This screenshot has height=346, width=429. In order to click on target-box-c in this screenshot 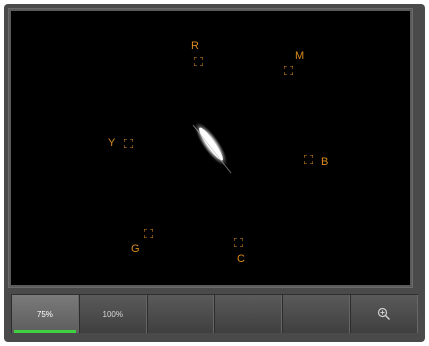, I will do `click(238, 242)`.